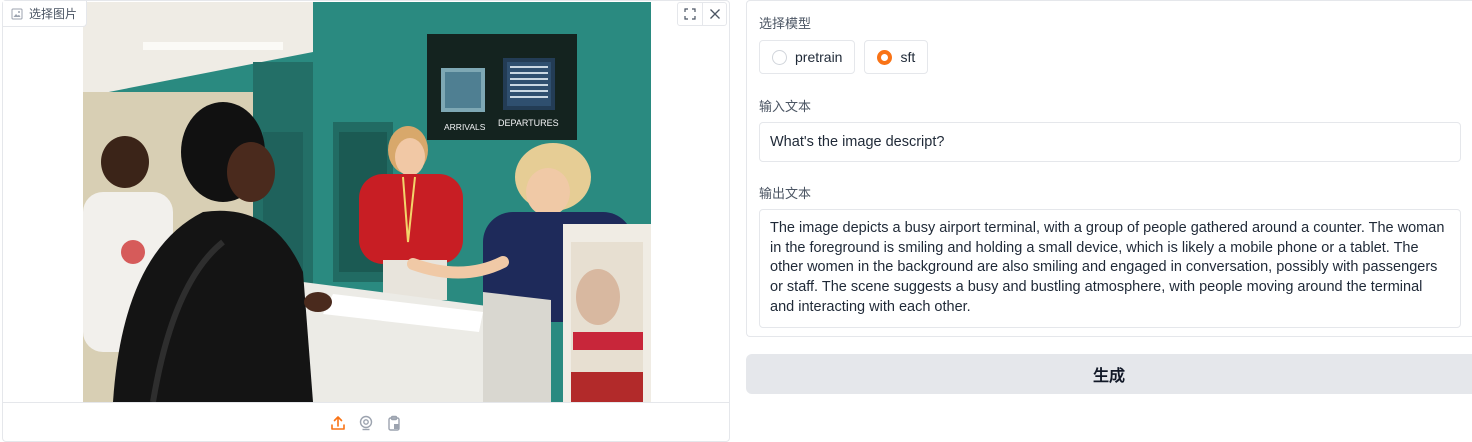 This screenshot has height=442, width=1472. What do you see at coordinates (53, 14) in the screenshot?
I see `image-panel-label-text: 选择图片` at bounding box center [53, 14].